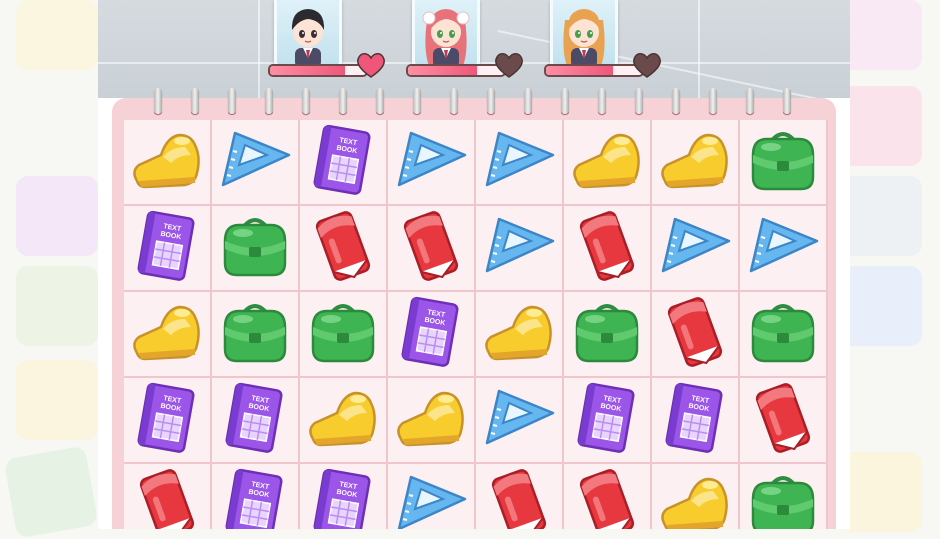 This screenshot has width=940, height=539. What do you see at coordinates (446, 35) in the screenshot?
I see `character-portrait-pink-haired-girl` at bounding box center [446, 35].